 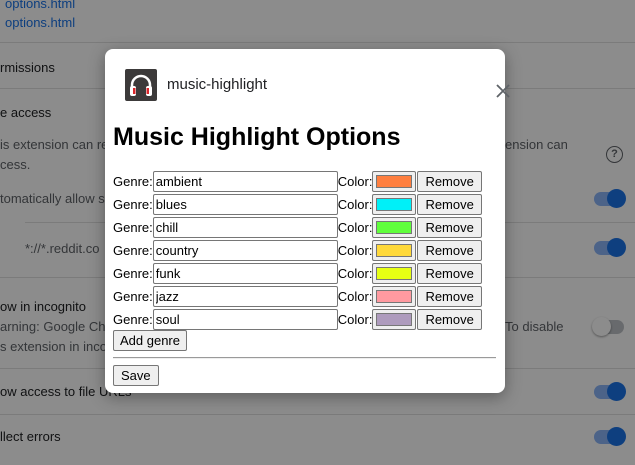 What do you see at coordinates (150, 340) in the screenshot?
I see `add-genre-button: Add genre` at bounding box center [150, 340].